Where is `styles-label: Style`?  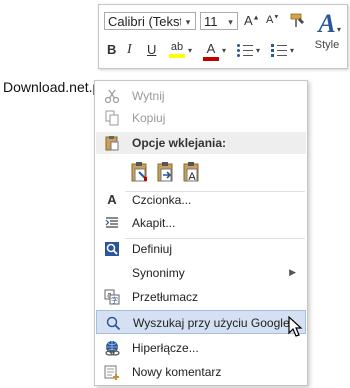 styles-label: Style is located at coordinates (327, 45).